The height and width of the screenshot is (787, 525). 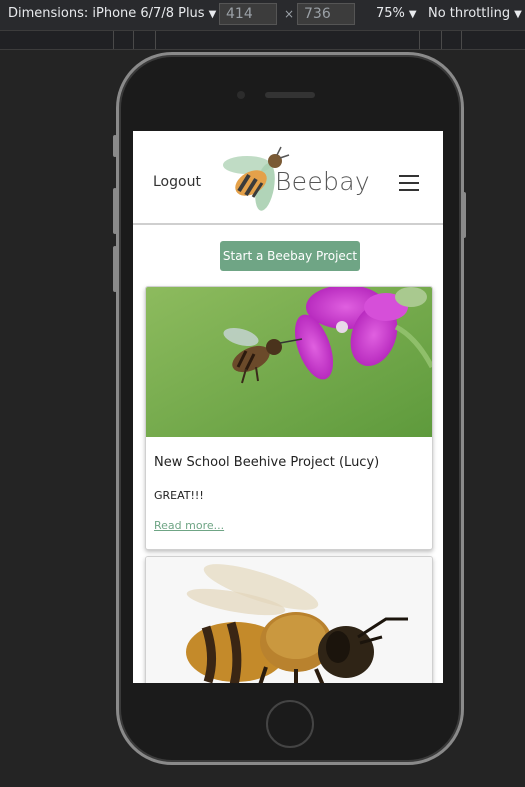 I want to click on logout-link: Logout, so click(x=177, y=182).